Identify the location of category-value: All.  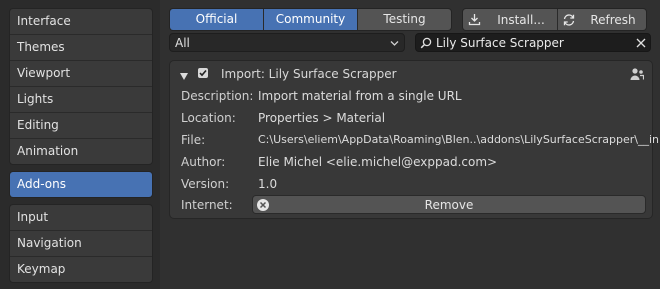
(182, 43).